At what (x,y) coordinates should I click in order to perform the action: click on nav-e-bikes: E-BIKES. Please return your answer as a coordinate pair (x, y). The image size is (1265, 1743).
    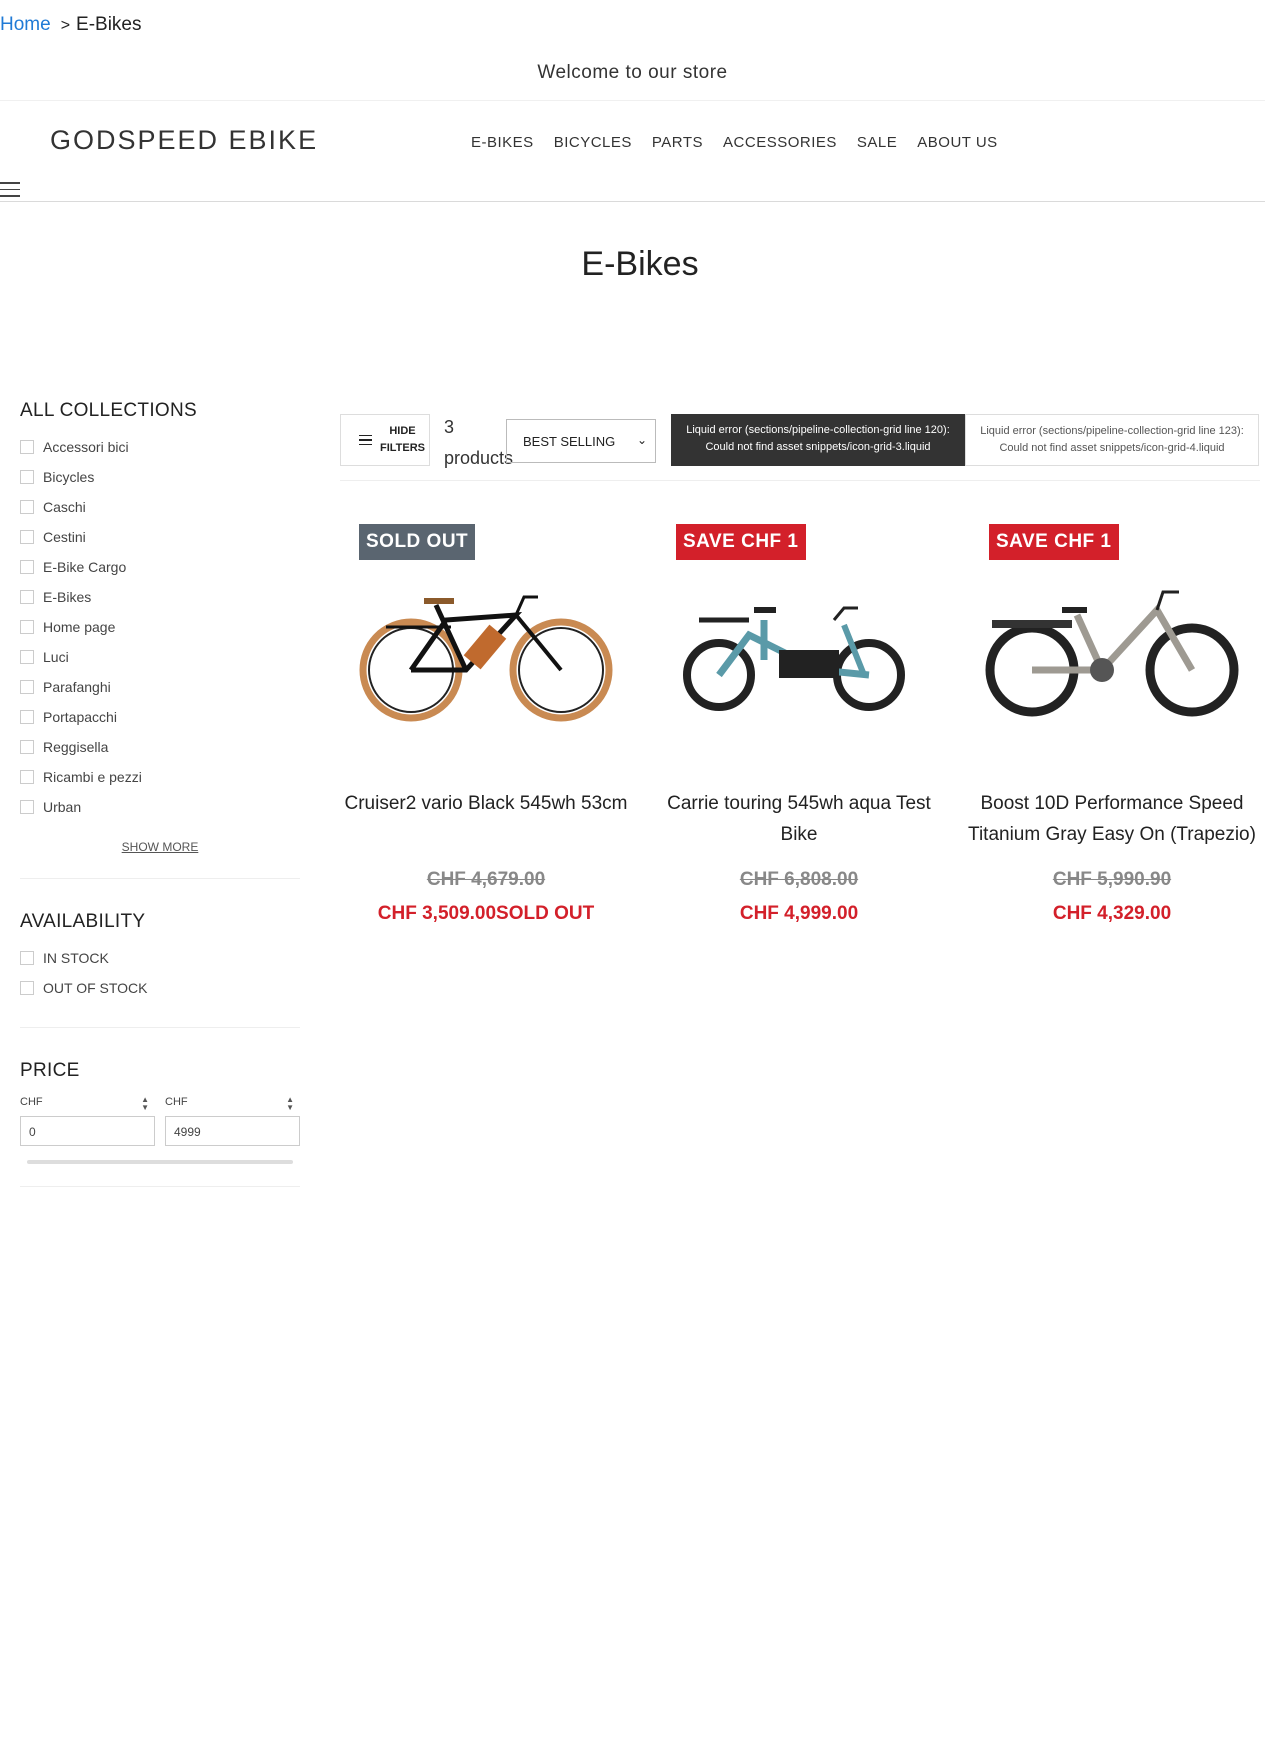
    Looking at the image, I should click on (502, 142).